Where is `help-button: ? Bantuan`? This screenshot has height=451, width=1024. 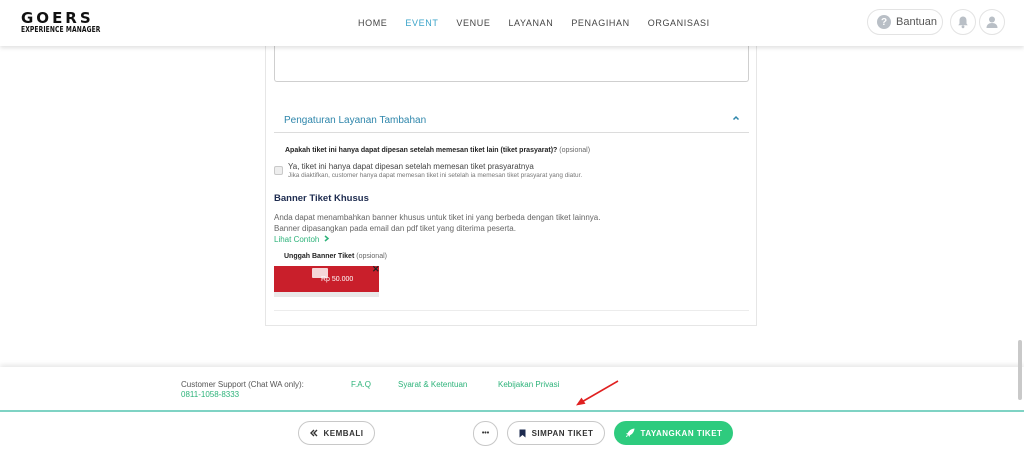
help-button: ? Bantuan is located at coordinates (905, 22).